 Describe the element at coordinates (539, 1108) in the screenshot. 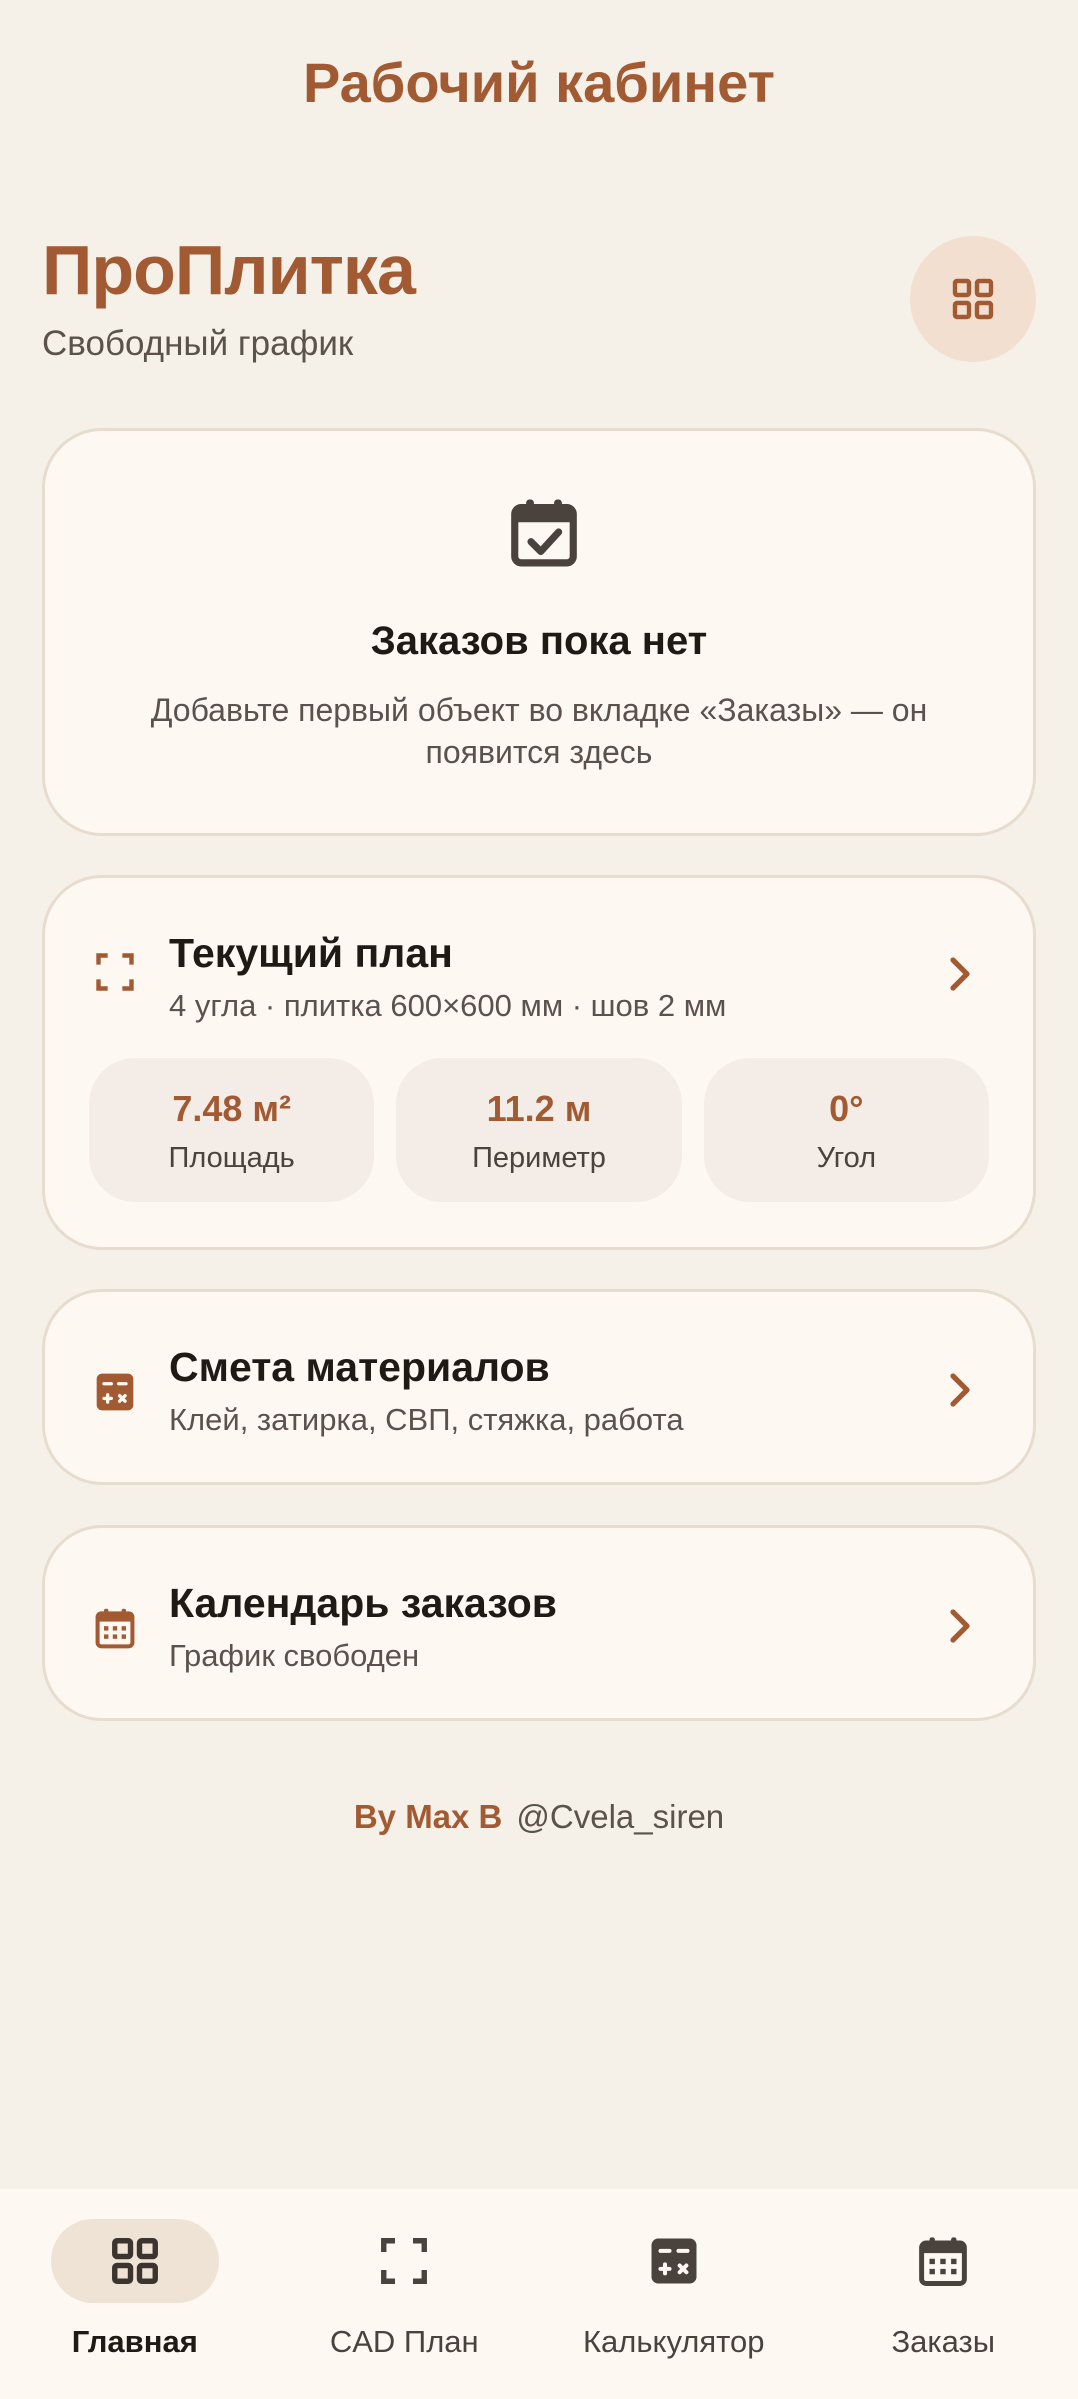

I see `stat-value: 11.2 м` at that location.